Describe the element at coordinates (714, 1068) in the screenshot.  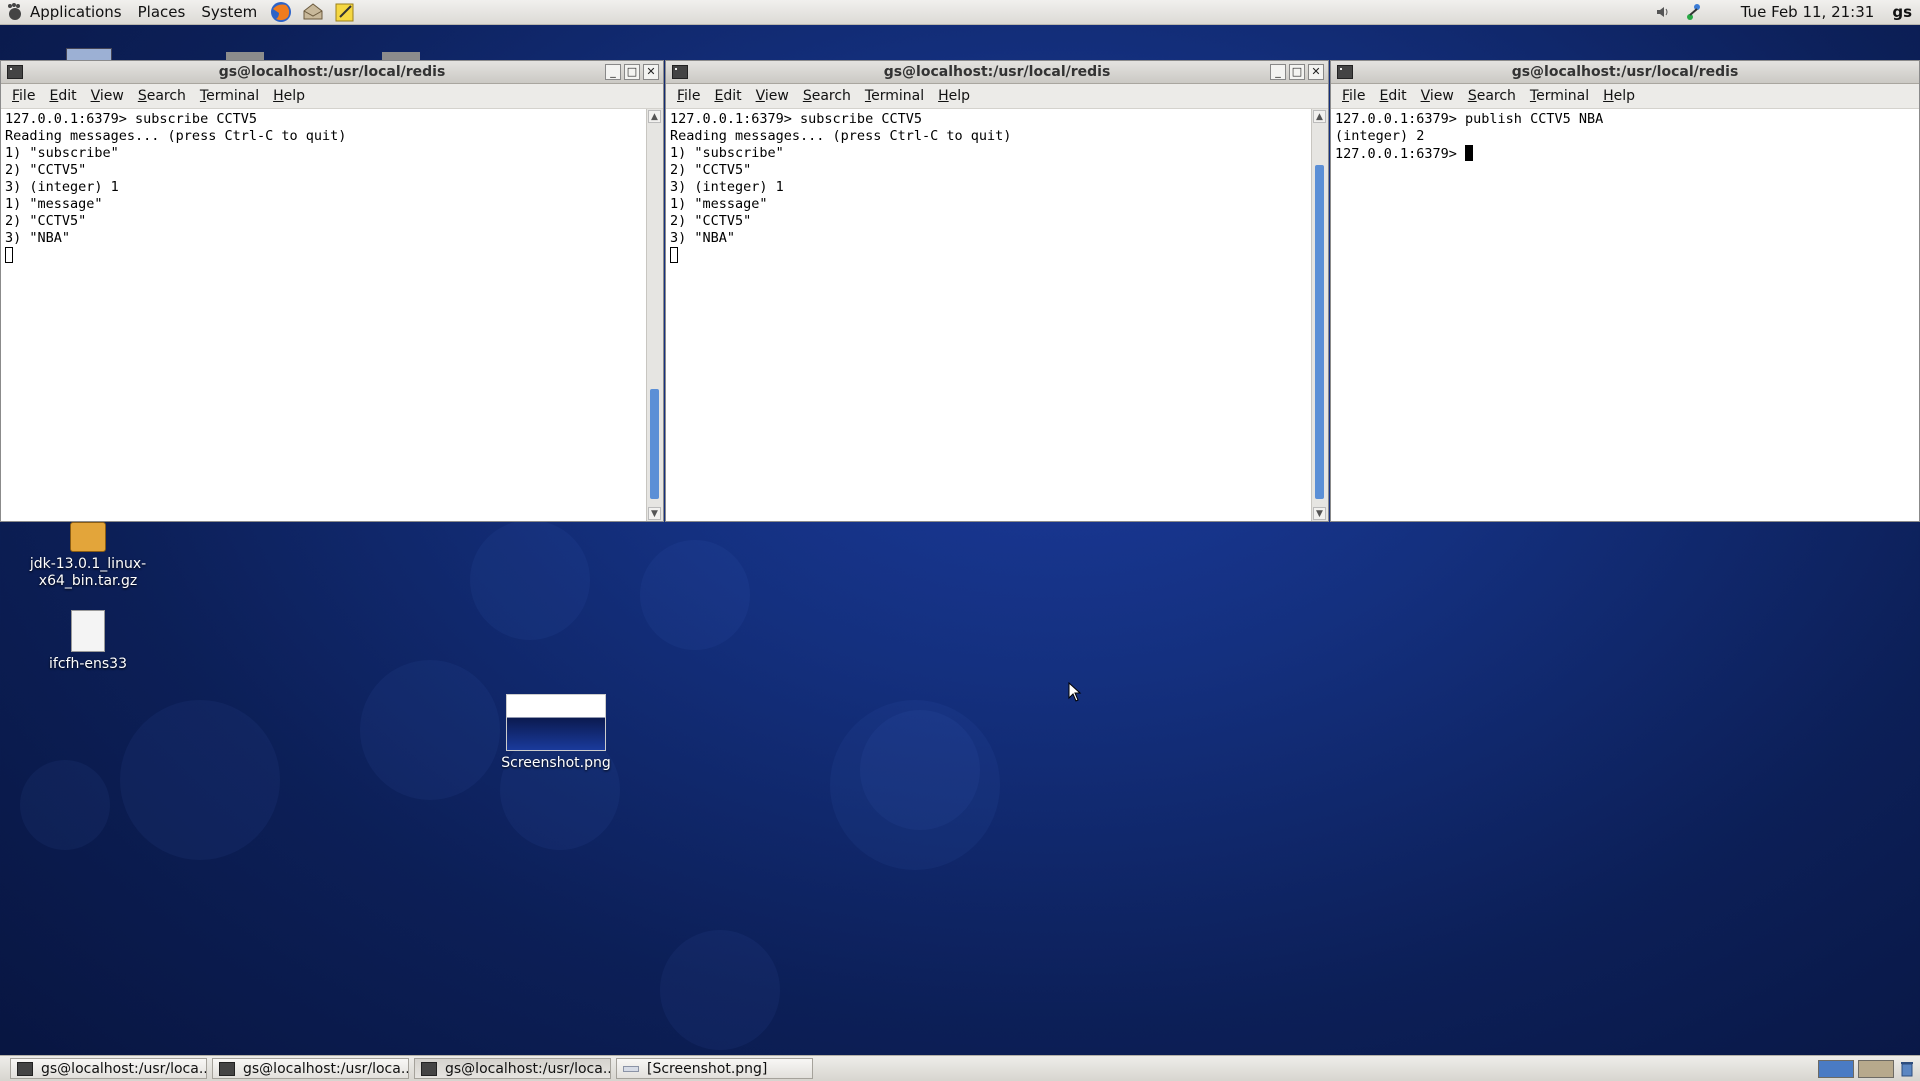
I see `taskbar-item-screenshot: [Screenshot.png]` at that location.